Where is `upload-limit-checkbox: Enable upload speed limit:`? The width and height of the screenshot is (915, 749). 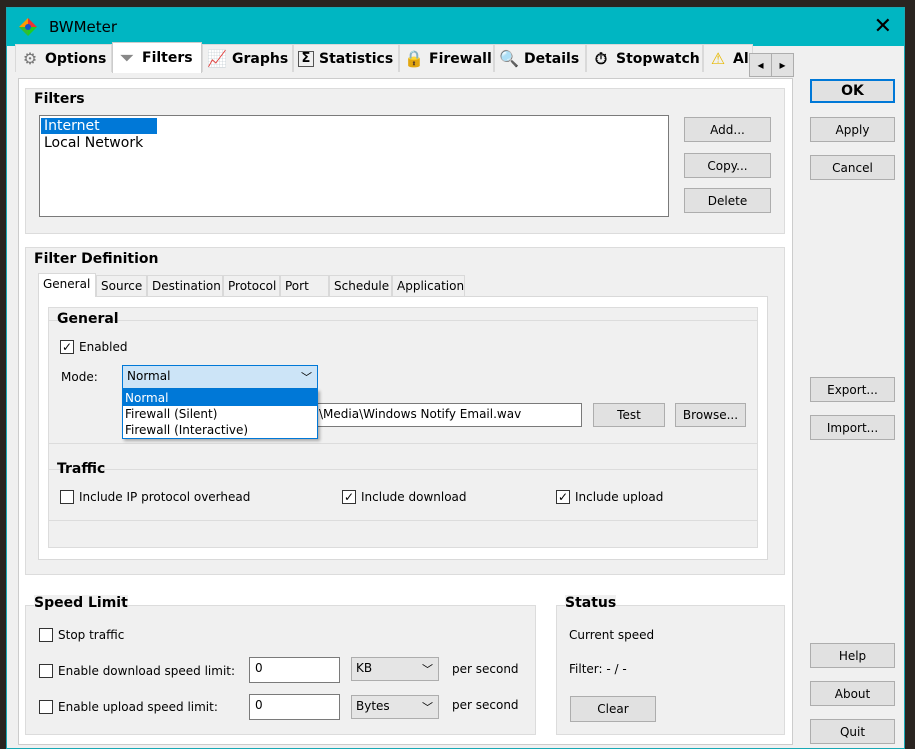
upload-limit-checkbox: Enable upload speed limit: is located at coordinates (128, 707).